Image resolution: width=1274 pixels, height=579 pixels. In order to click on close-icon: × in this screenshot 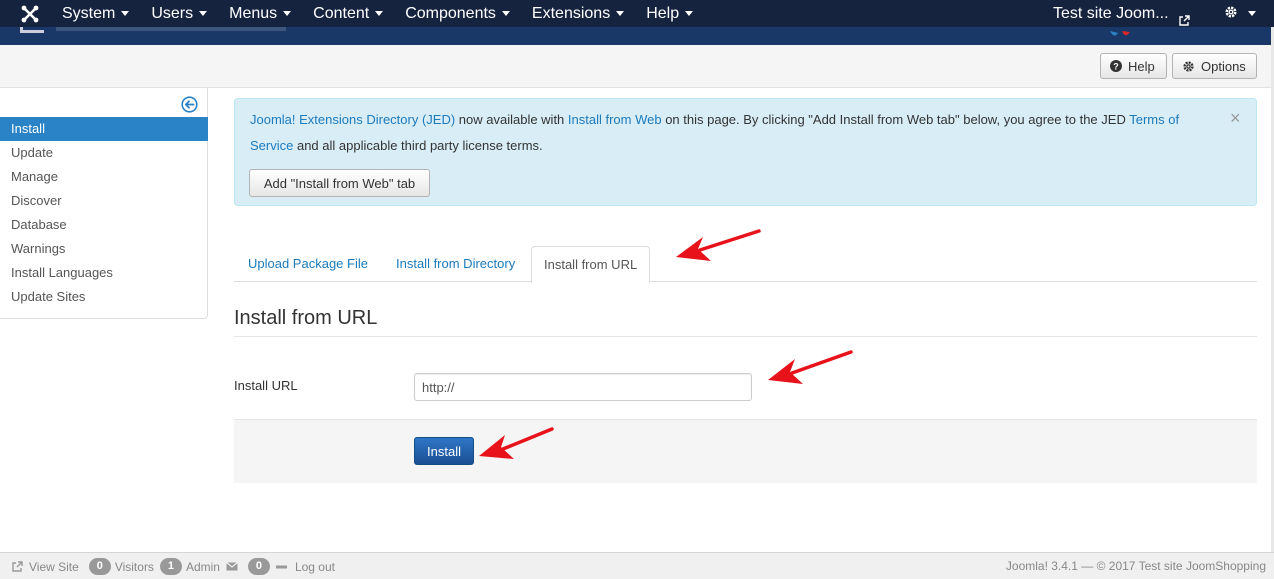, I will do `click(1235, 118)`.